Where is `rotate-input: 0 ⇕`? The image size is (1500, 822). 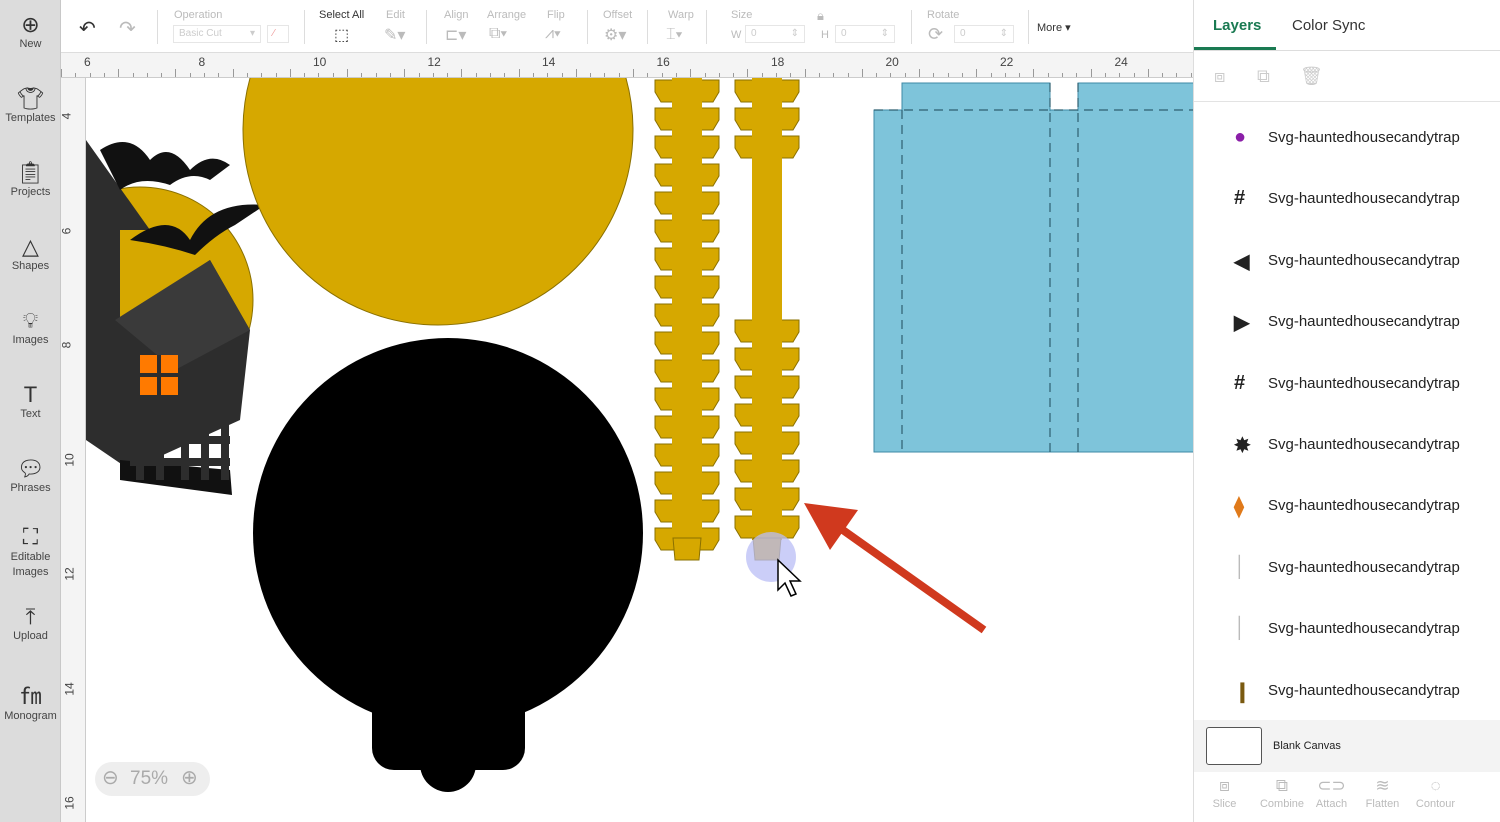
rotate-input: 0 ⇕ is located at coordinates (984, 34).